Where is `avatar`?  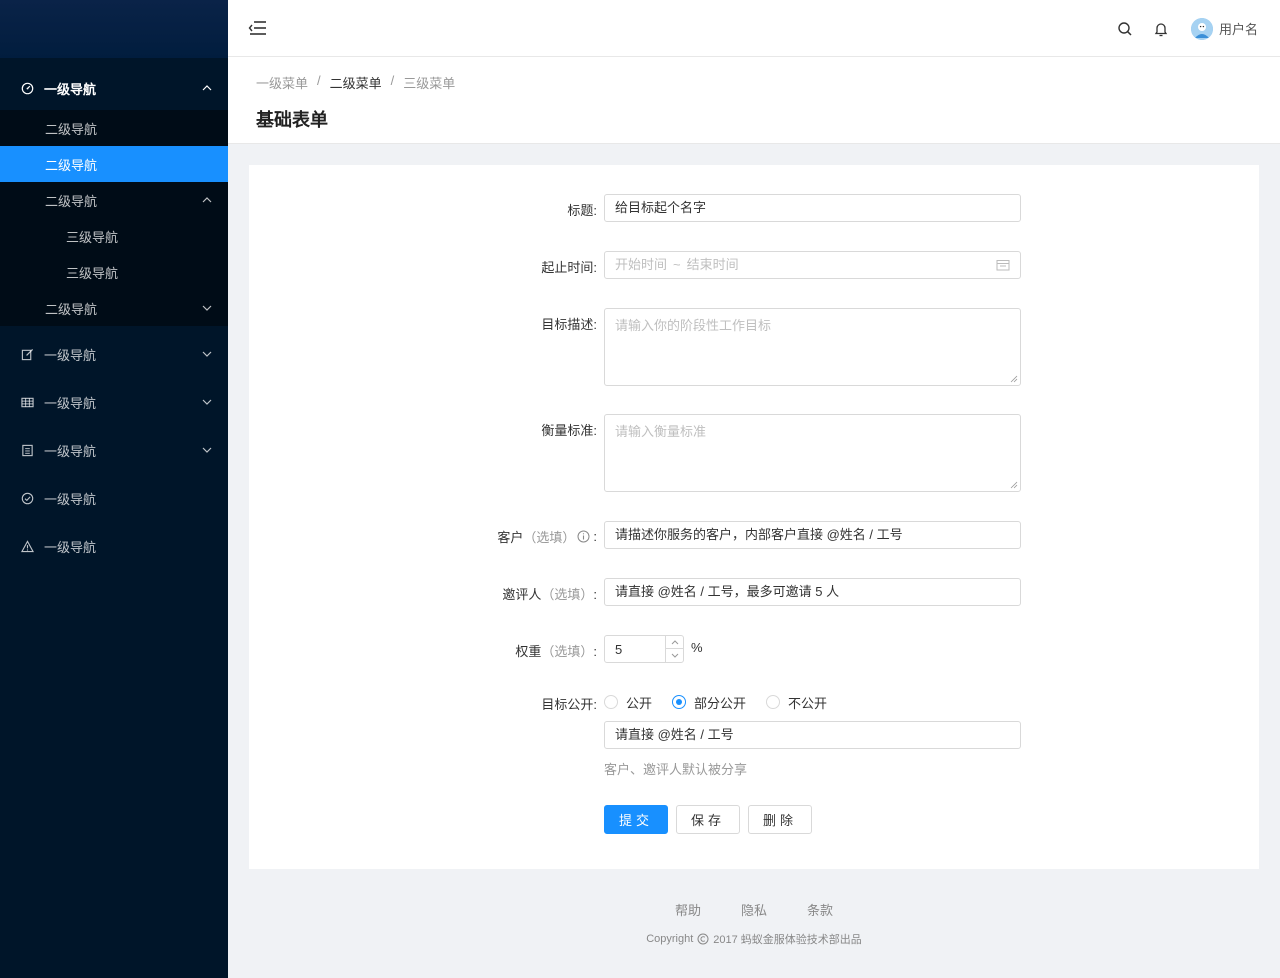
avatar is located at coordinates (1201, 28).